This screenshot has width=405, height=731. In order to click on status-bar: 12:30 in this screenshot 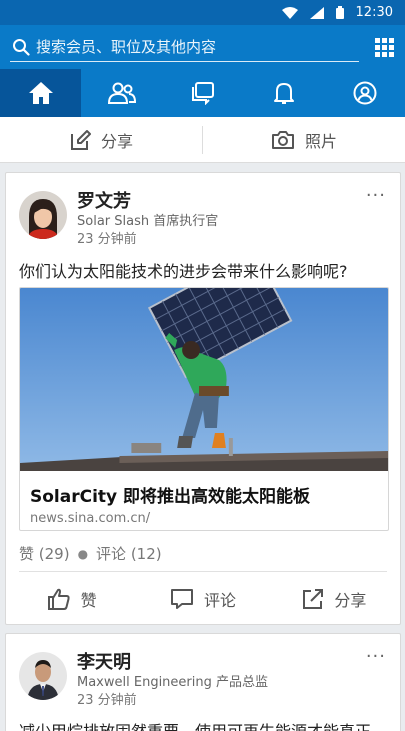, I will do `click(202, 12)`.